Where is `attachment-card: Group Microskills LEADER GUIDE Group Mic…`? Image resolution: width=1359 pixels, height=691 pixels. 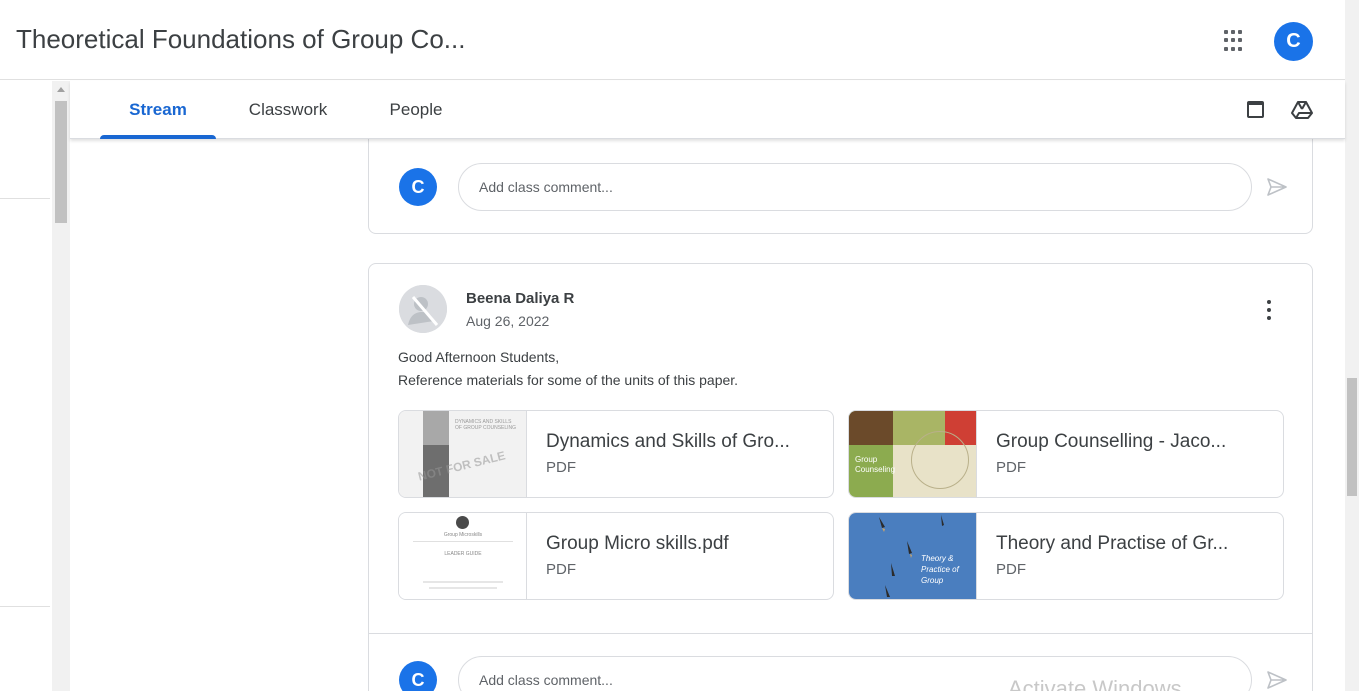
attachment-card: Group Microskills LEADER GUIDE Group Mic… is located at coordinates (616, 556).